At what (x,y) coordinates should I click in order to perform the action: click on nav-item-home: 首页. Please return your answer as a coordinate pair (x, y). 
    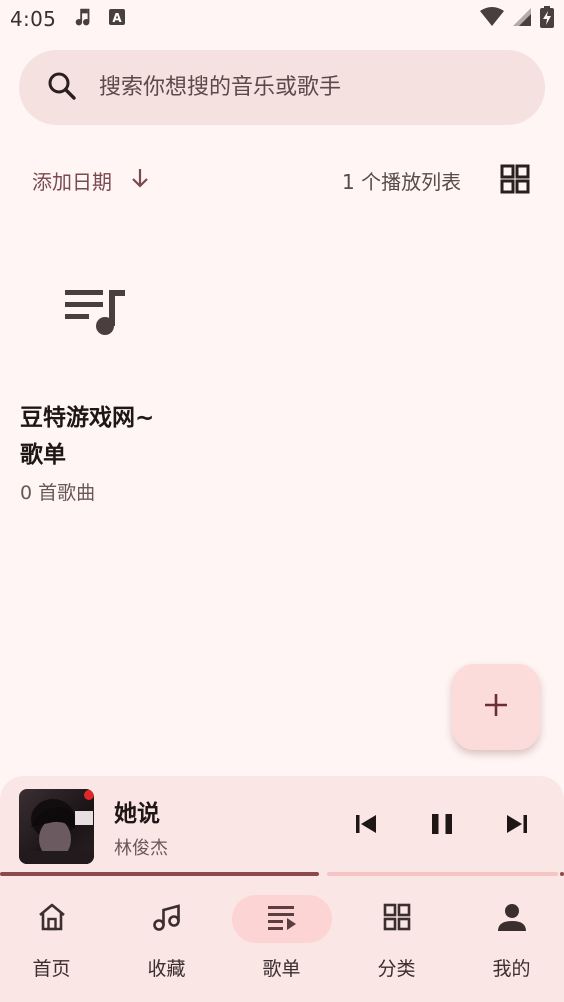
    Looking at the image, I should click on (54, 940).